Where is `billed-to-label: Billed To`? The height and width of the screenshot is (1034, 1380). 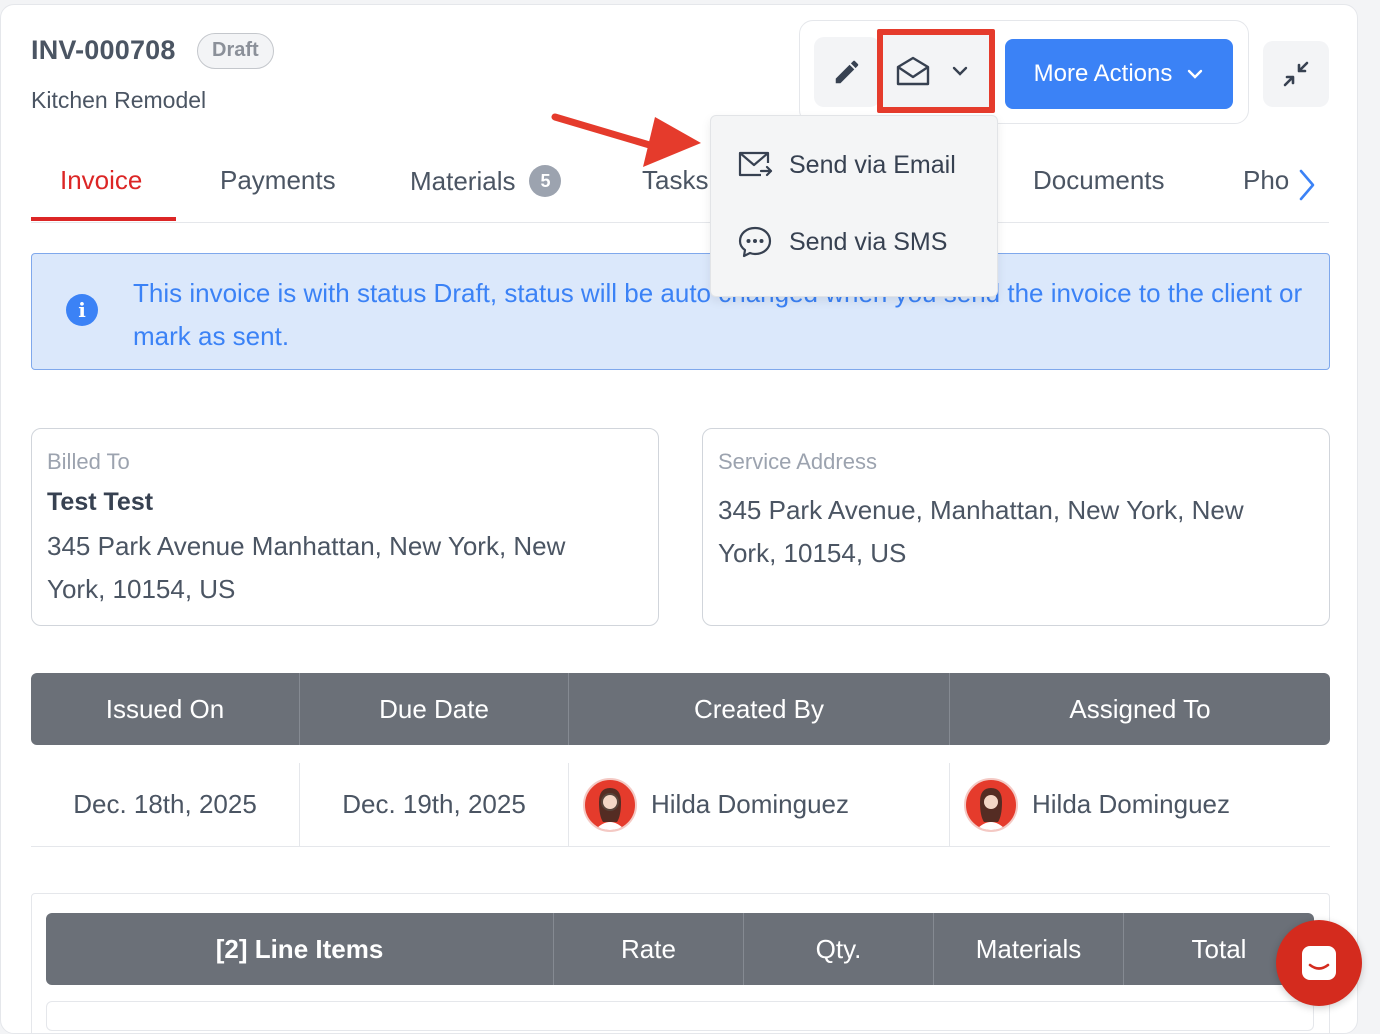 billed-to-label: Billed To is located at coordinates (88, 461).